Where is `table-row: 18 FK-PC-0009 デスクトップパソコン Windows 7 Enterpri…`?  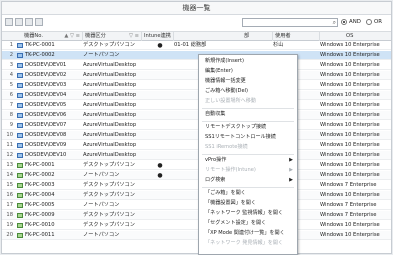 table-row: 18 FK-PC-0009 デスクトップパソコン Windows 7 Enterpri… is located at coordinates (196, 215).